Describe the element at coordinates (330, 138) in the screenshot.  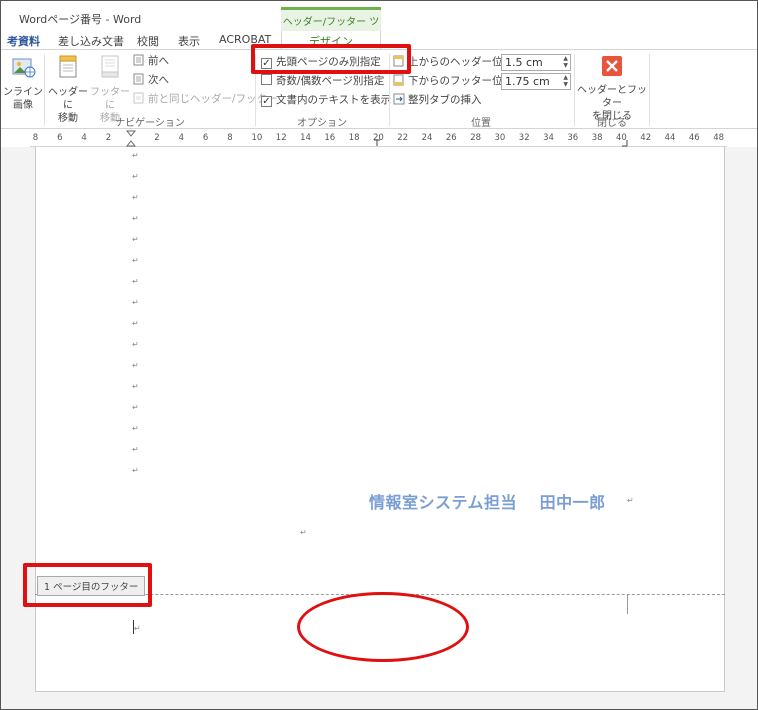
I see `ruler-number: 16` at that location.